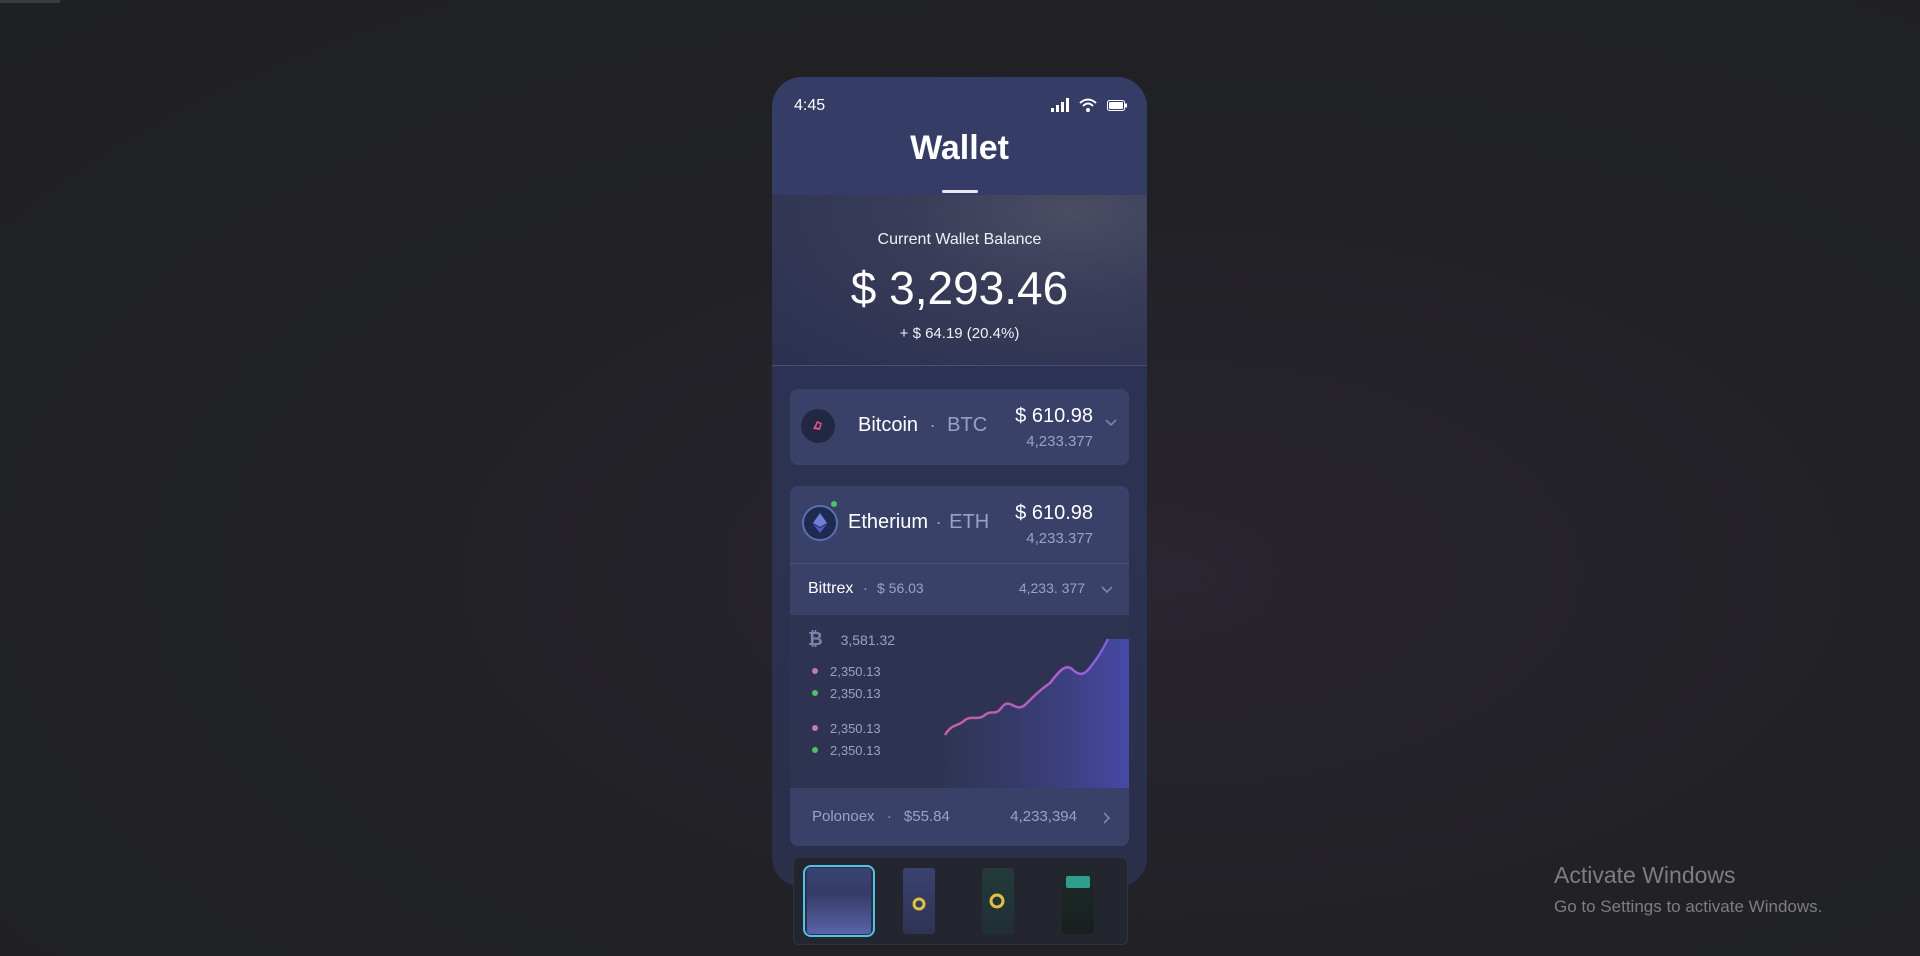 This screenshot has width=1920, height=956. Describe the element at coordinates (815, 639) in the screenshot. I see `bitcoin-symbol-icon: ₿` at that location.